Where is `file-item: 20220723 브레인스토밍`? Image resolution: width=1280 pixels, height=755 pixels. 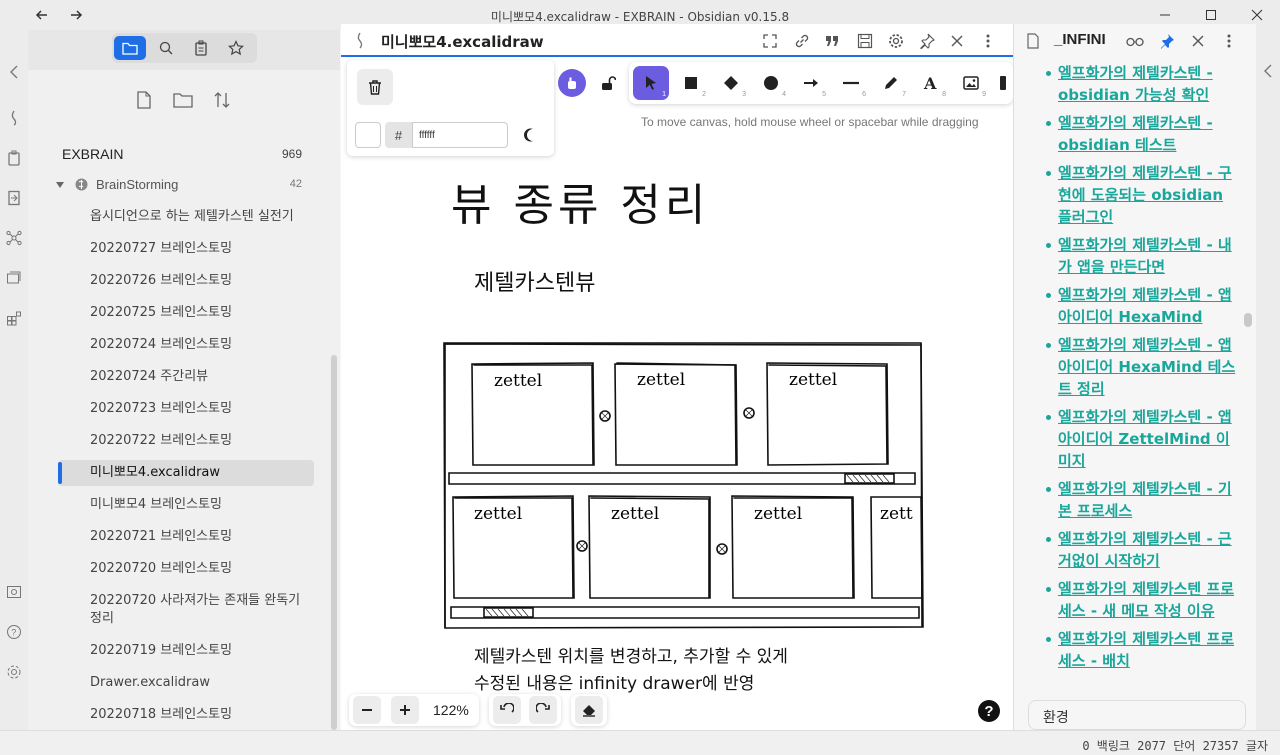 file-item: 20220723 브레인스토밍 is located at coordinates (186, 409).